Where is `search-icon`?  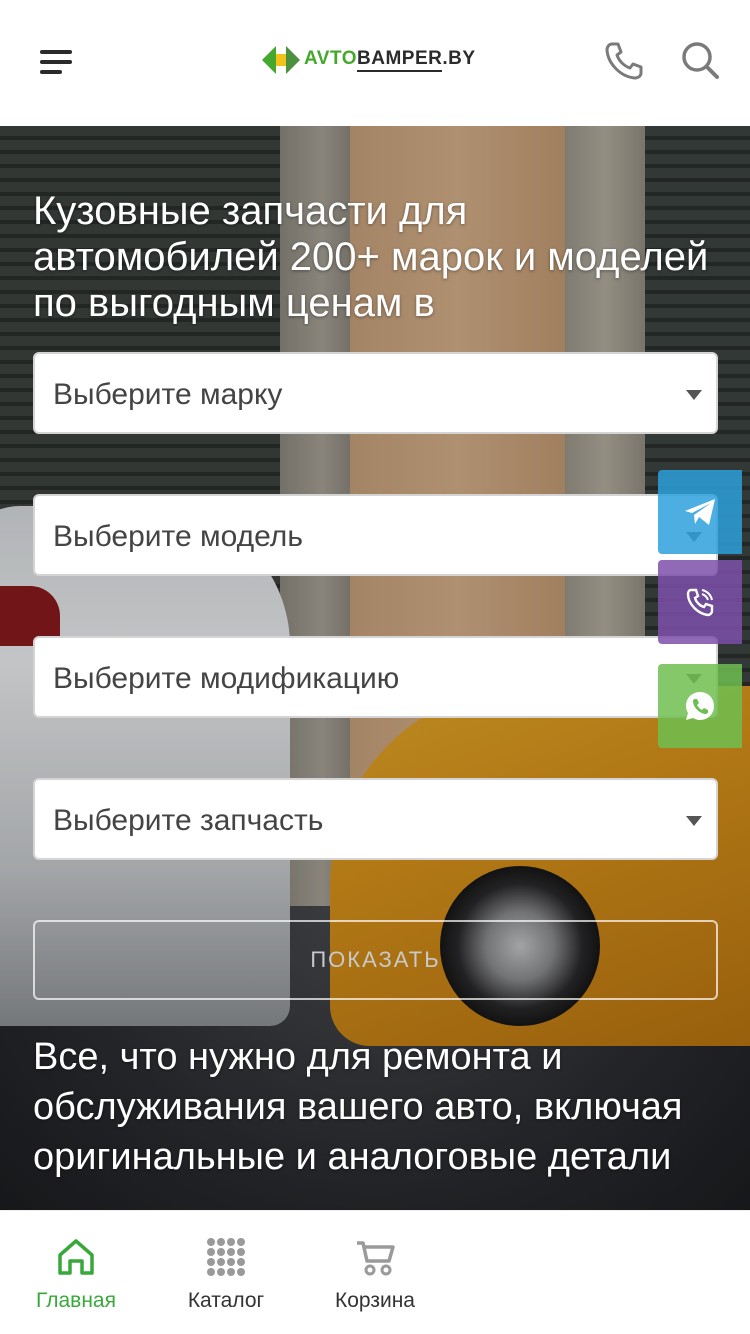 search-icon is located at coordinates (700, 60).